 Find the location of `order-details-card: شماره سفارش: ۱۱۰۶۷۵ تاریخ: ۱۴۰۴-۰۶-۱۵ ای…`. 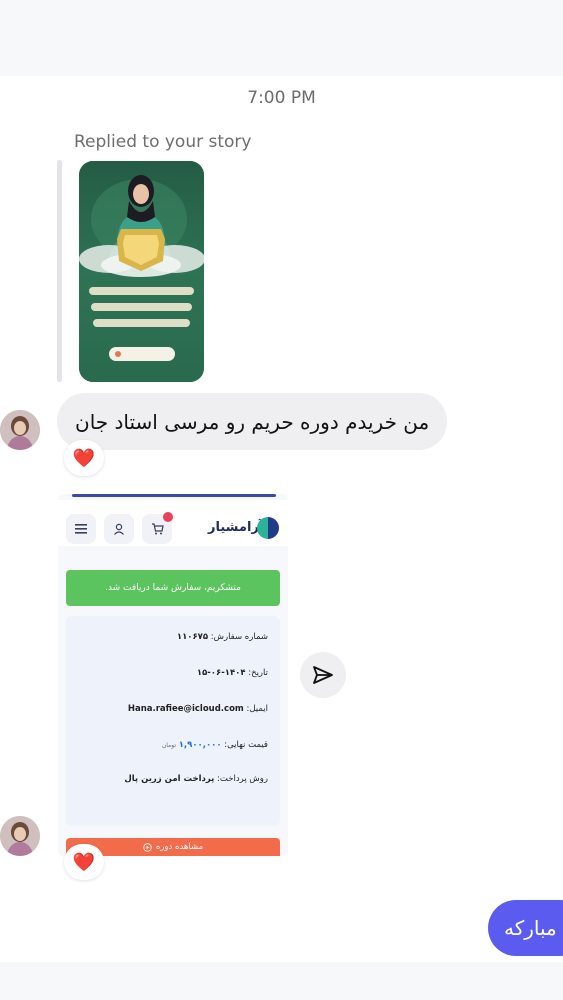

order-details-card: شماره سفارش: ۱۱۰۶۷۵ تاریخ: ۱۴۰۴-۰۶-۱۵ ای… is located at coordinates (173, 721).